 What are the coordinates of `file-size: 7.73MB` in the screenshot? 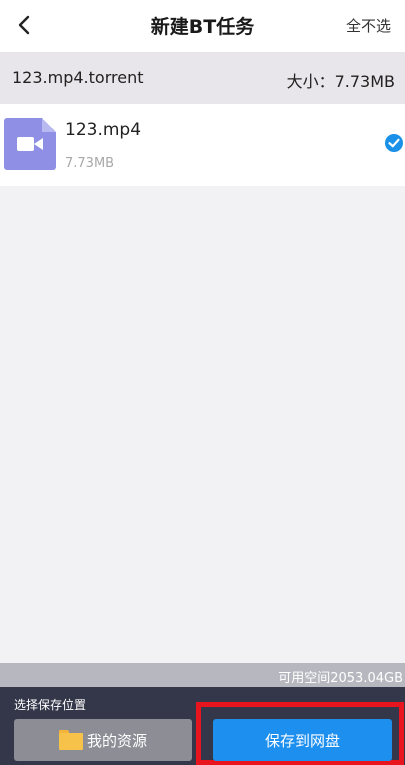 It's located at (90, 163).